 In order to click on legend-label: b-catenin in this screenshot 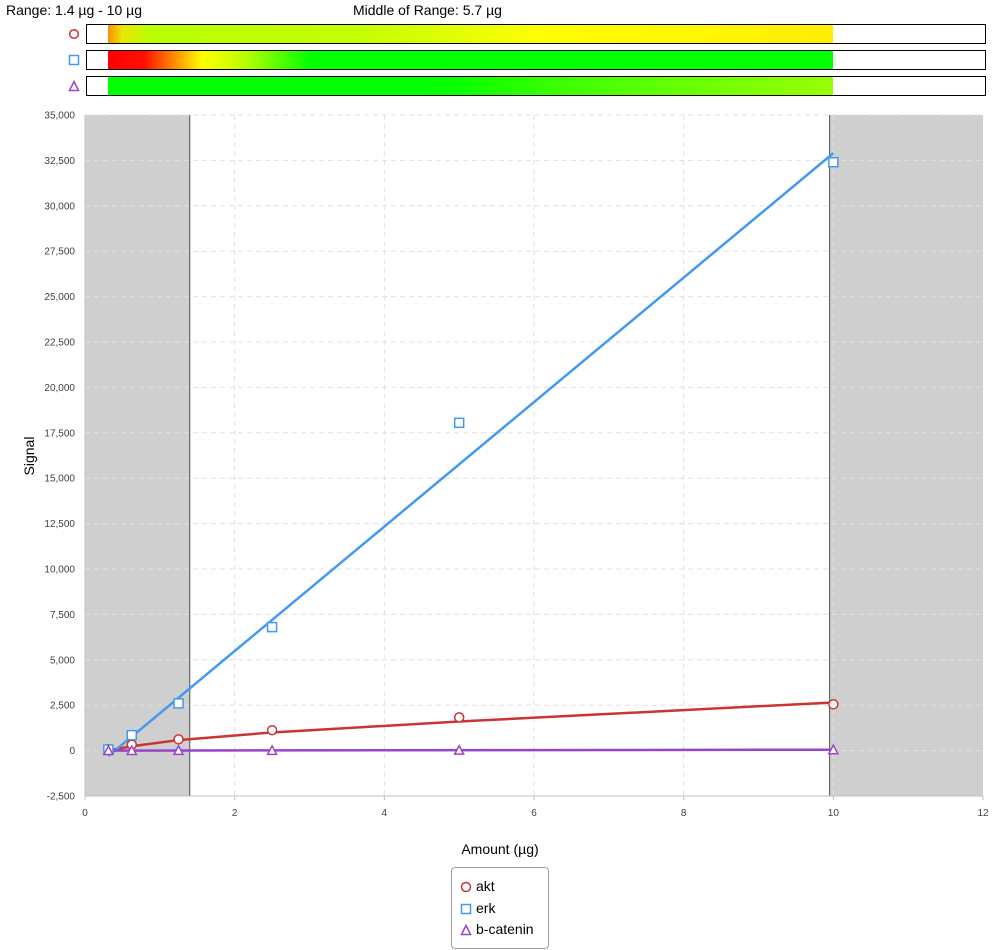, I will do `click(505, 929)`.